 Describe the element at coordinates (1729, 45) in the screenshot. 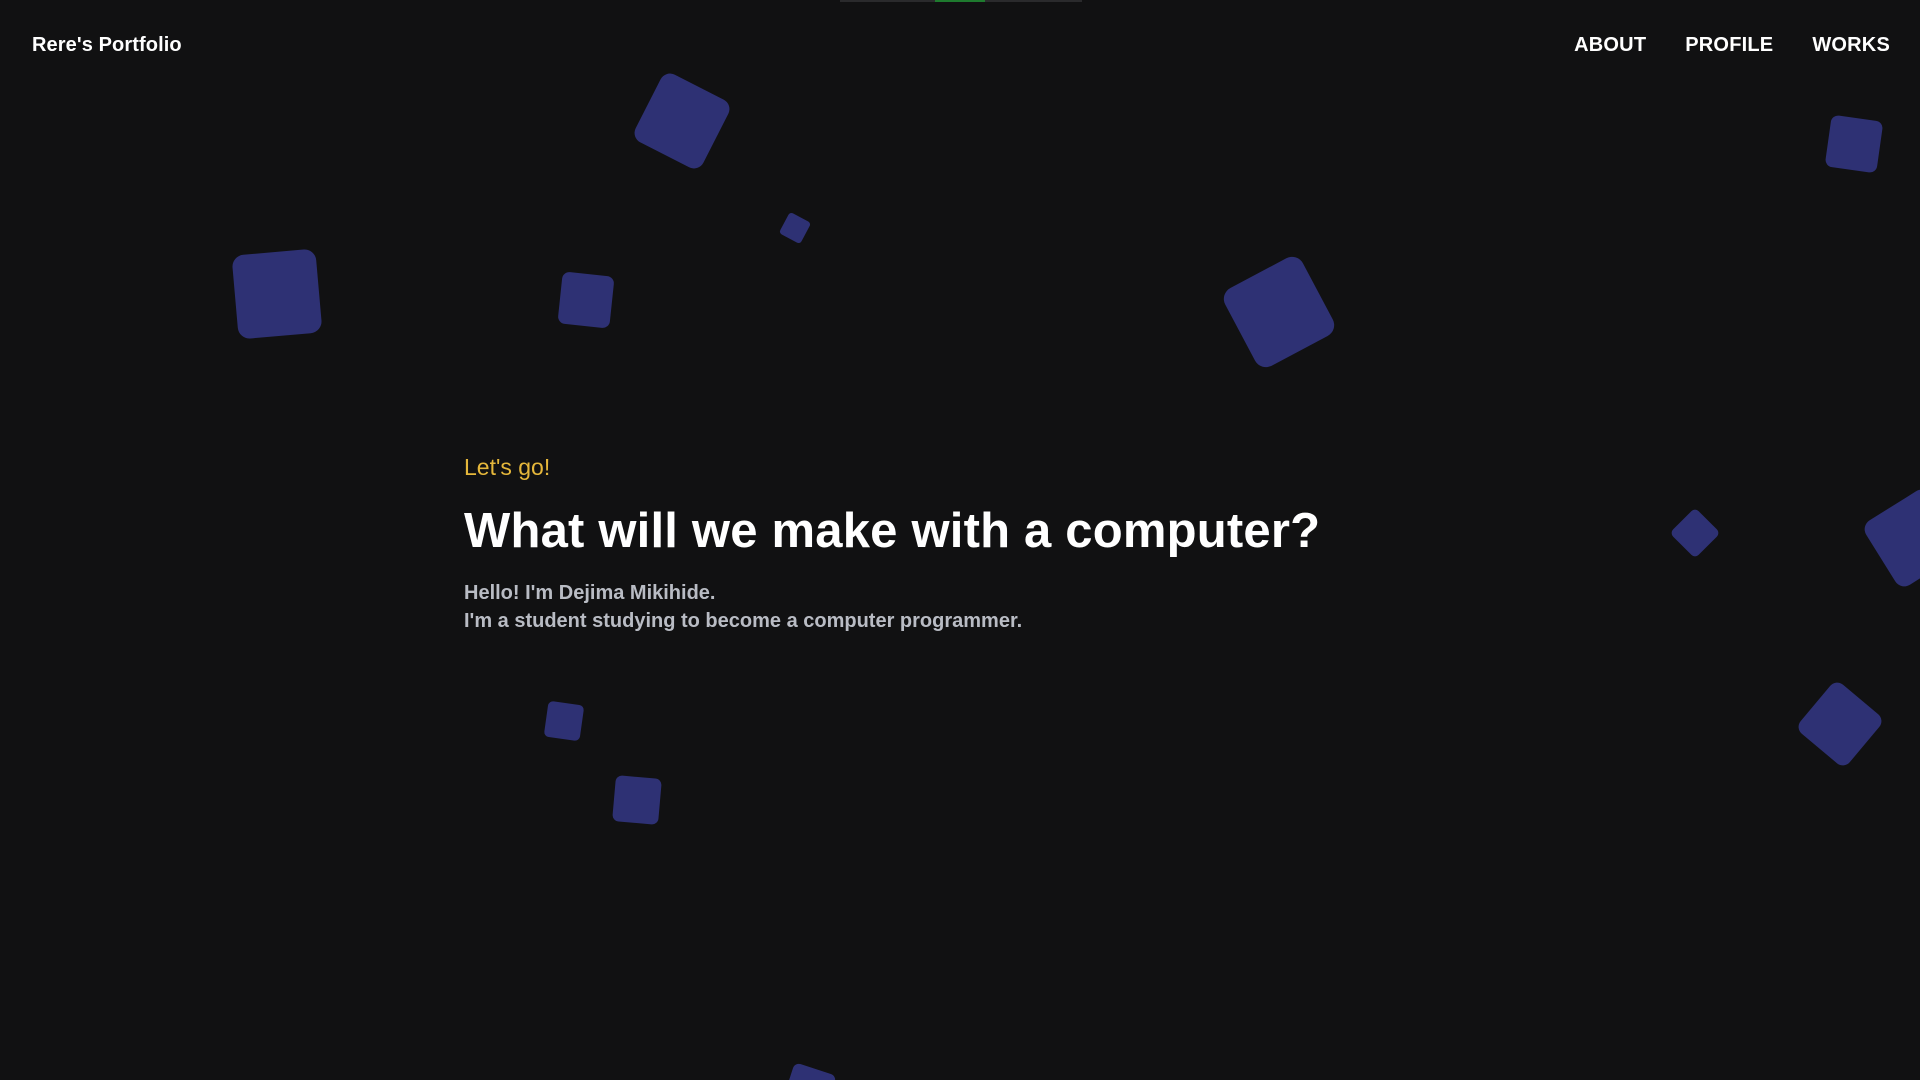

I see `nav-link-profile: PROFILE` at that location.